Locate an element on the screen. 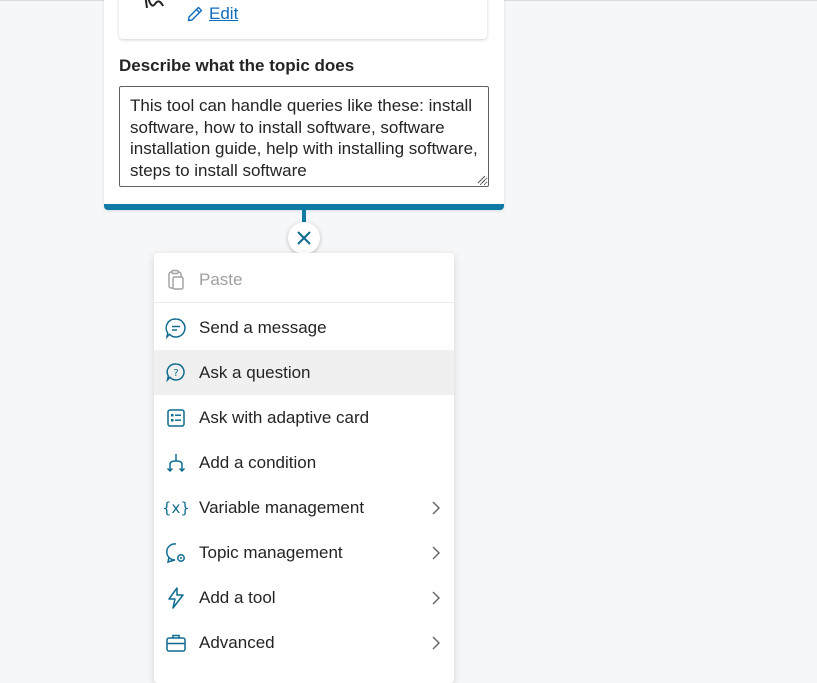 Image resolution: width=817 pixels, height=683 pixels. menu-item-label: Variable management is located at coordinates (282, 507).